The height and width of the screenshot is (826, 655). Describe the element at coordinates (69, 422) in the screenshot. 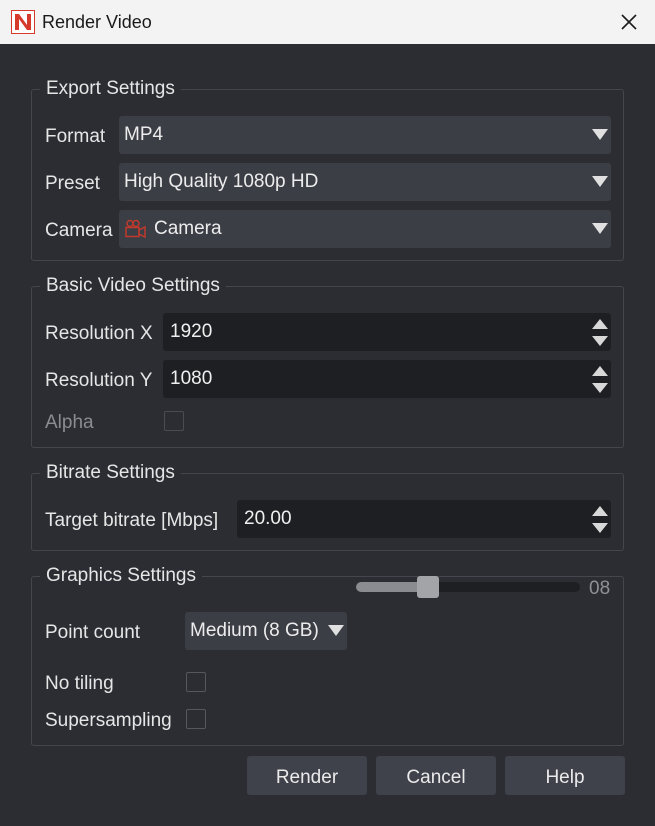

I see `alpha-label: Alpha` at that location.